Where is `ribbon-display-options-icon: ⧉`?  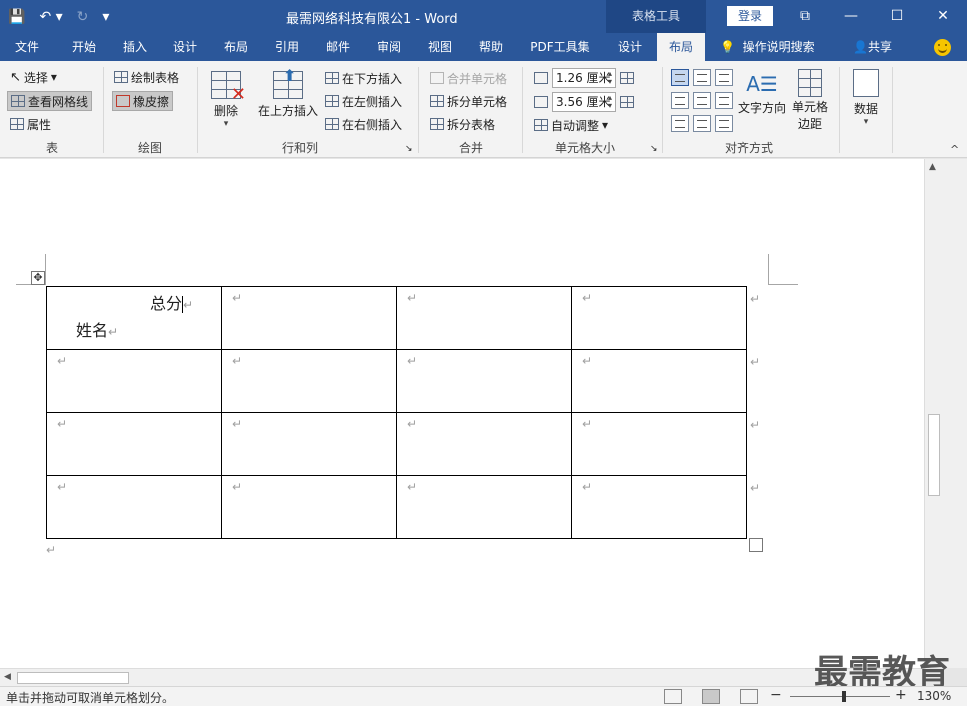
ribbon-display-options-icon: ⧉ is located at coordinates (805, 16).